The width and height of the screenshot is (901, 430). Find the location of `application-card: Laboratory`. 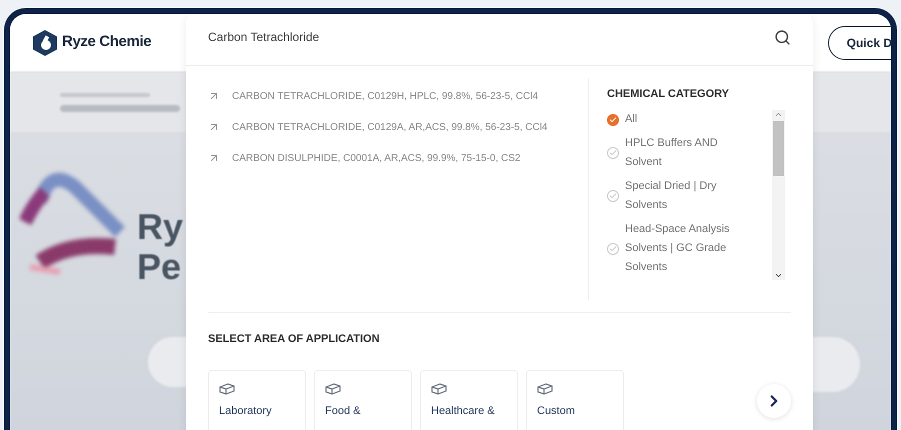

application-card: Laboratory is located at coordinates (257, 400).